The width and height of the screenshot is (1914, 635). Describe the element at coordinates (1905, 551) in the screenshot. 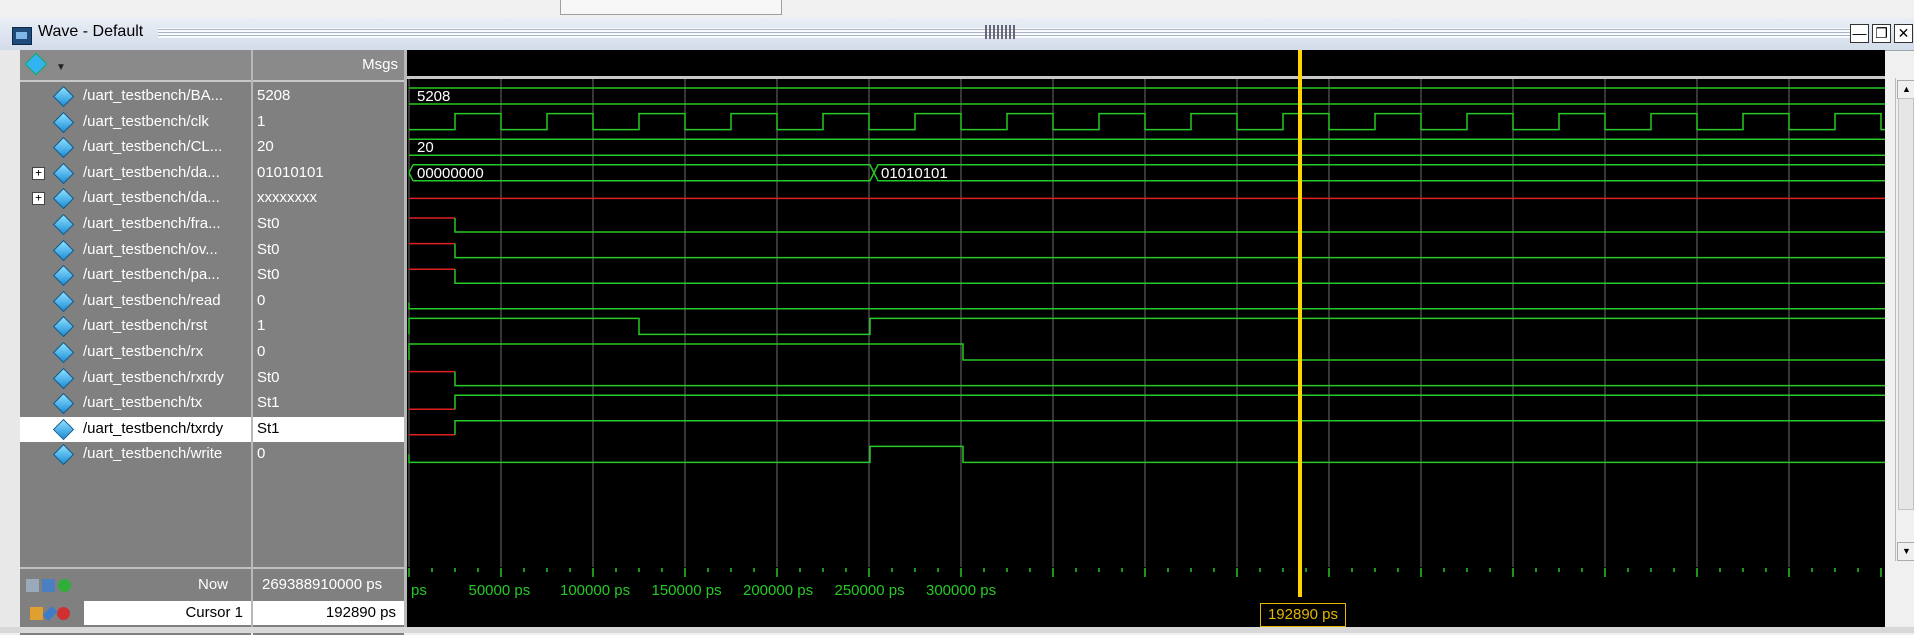

I see `scroll-down-icon: ▼` at that location.